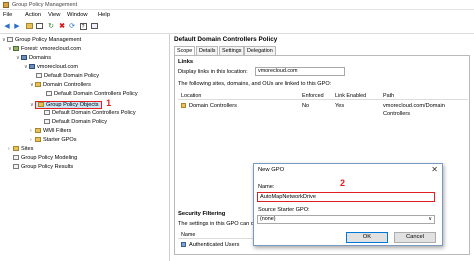 The height and width of the screenshot is (261, 474). What do you see at coordinates (300, 71) in the screenshot?
I see `display-links-select: vmorecloud.com` at bounding box center [300, 71].